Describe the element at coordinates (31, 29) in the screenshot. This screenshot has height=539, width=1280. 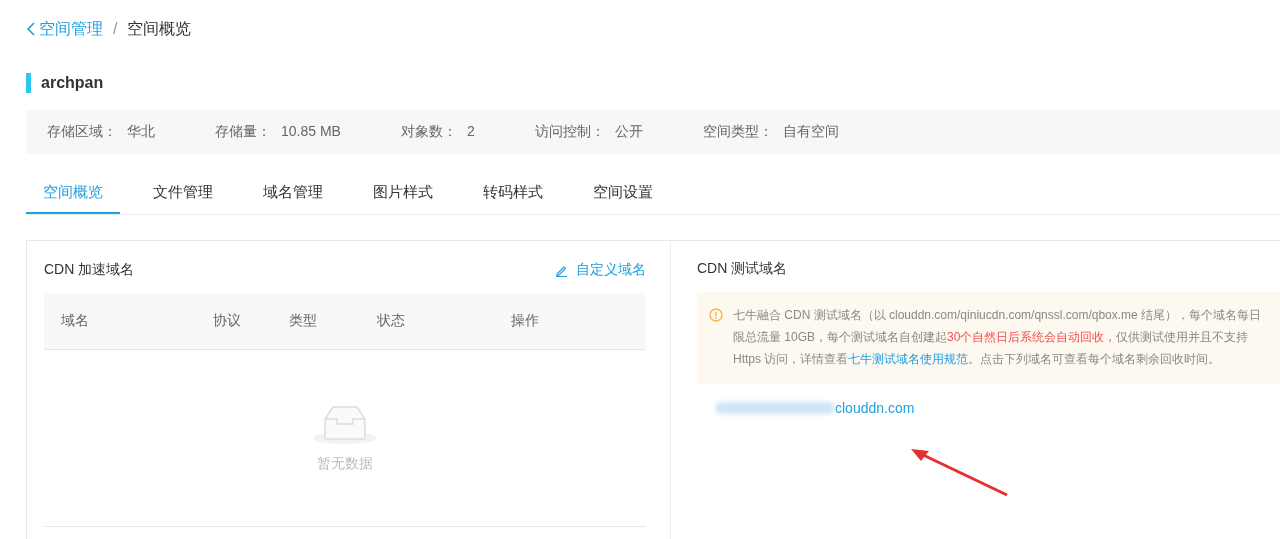
I see `chevron-left-icon` at that location.